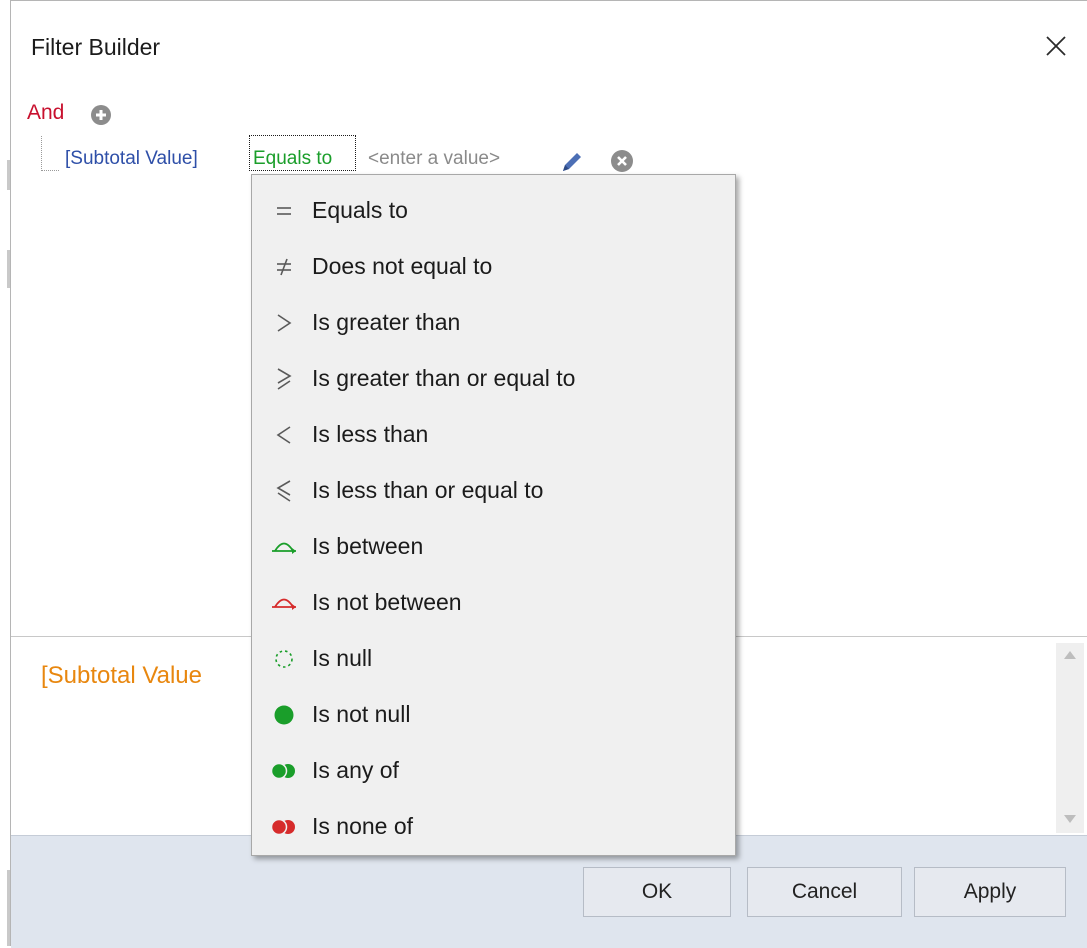 The height and width of the screenshot is (948, 1087). I want to click on expression-scrollbar, so click(1070, 738).